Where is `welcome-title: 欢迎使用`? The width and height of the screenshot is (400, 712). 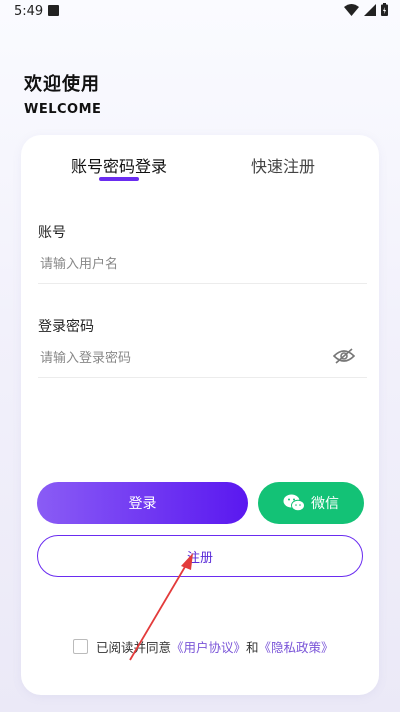 welcome-title: 欢迎使用 is located at coordinates (62, 84).